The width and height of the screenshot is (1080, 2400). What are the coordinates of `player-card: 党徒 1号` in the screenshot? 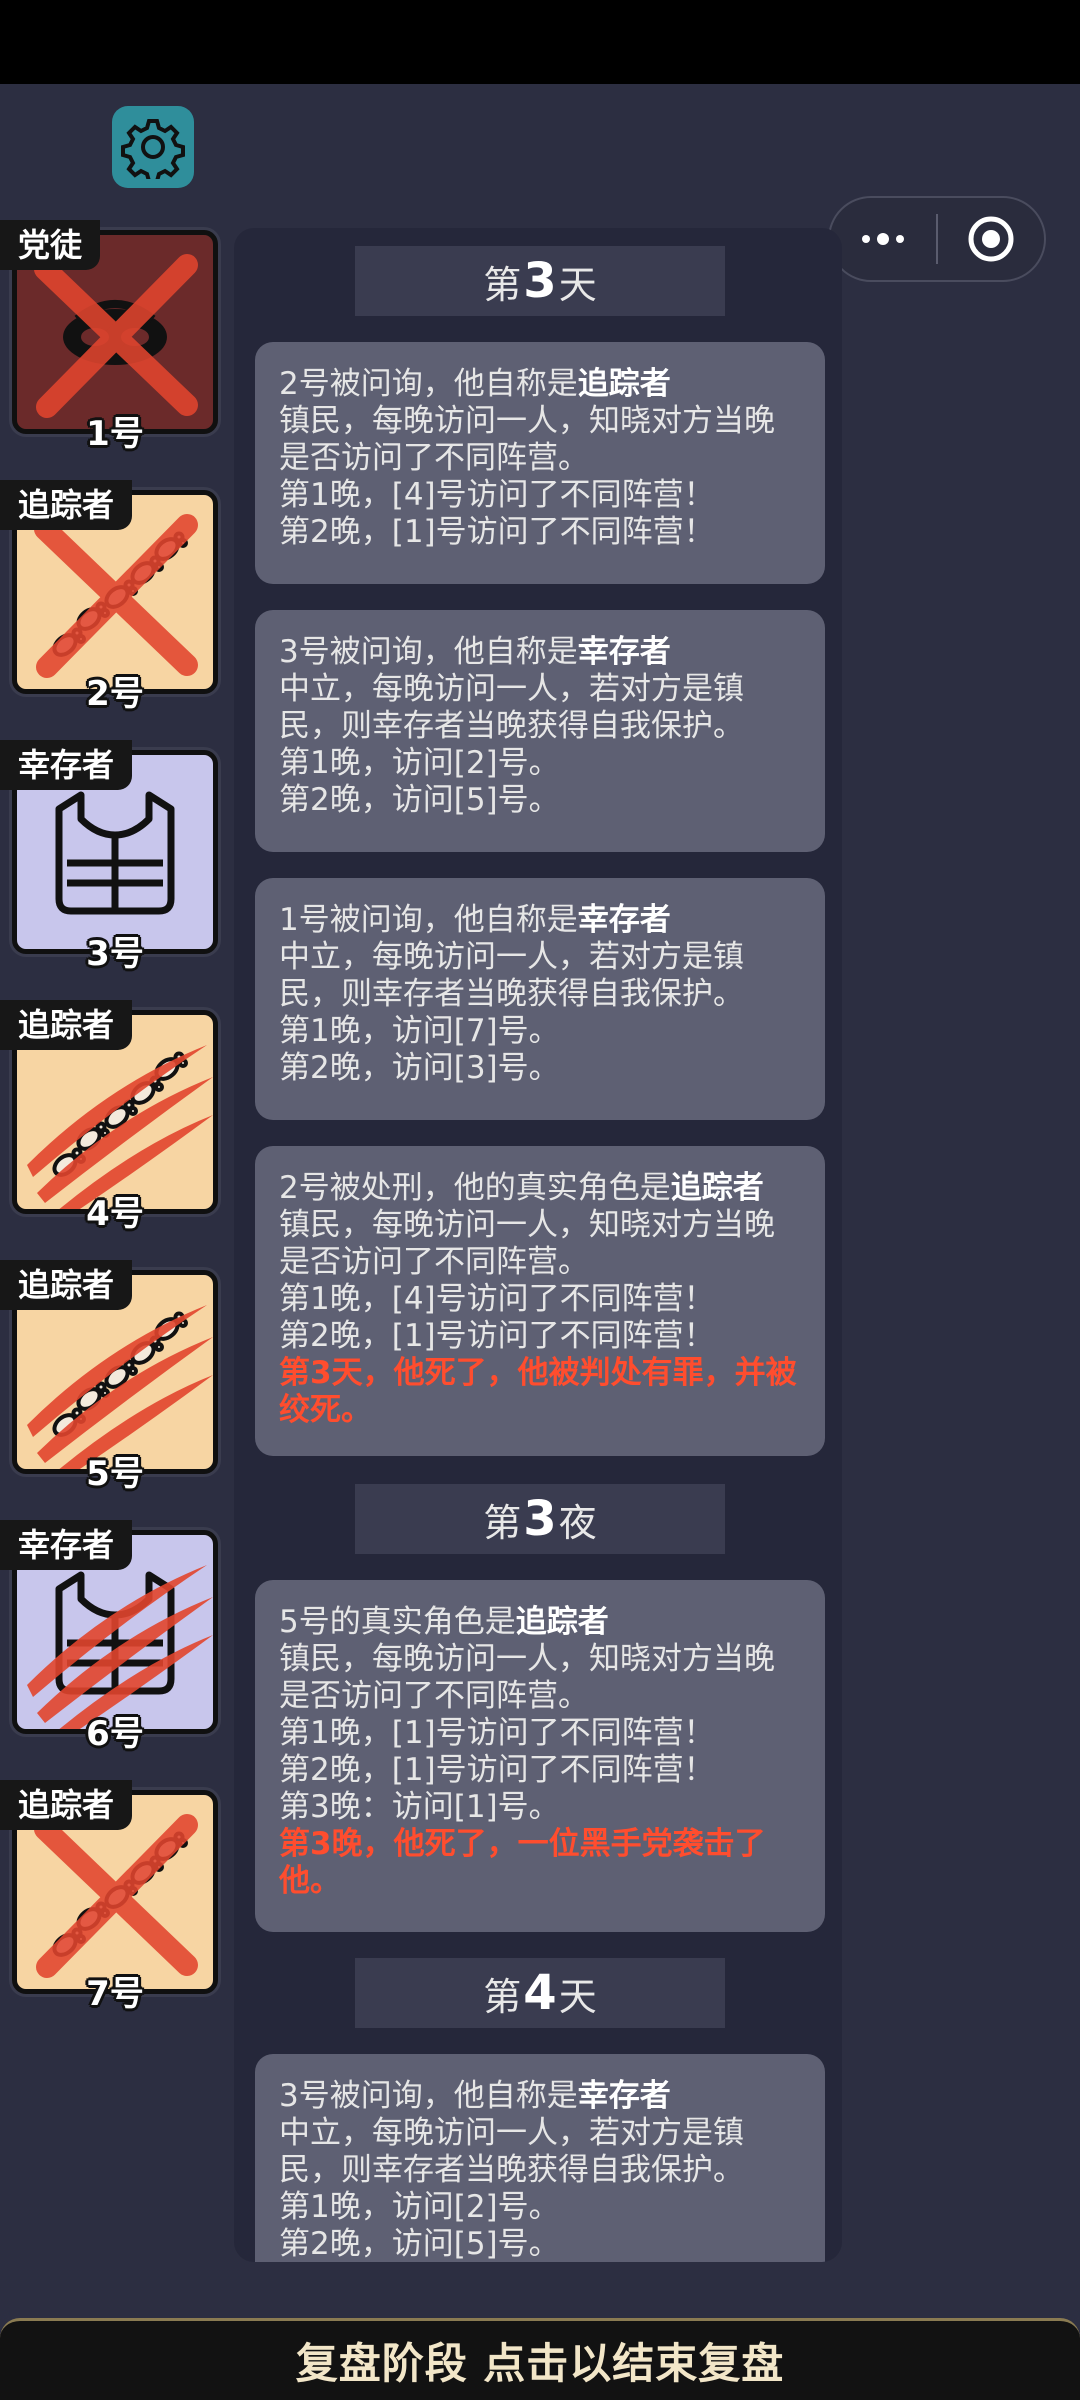 It's located at (115, 340).